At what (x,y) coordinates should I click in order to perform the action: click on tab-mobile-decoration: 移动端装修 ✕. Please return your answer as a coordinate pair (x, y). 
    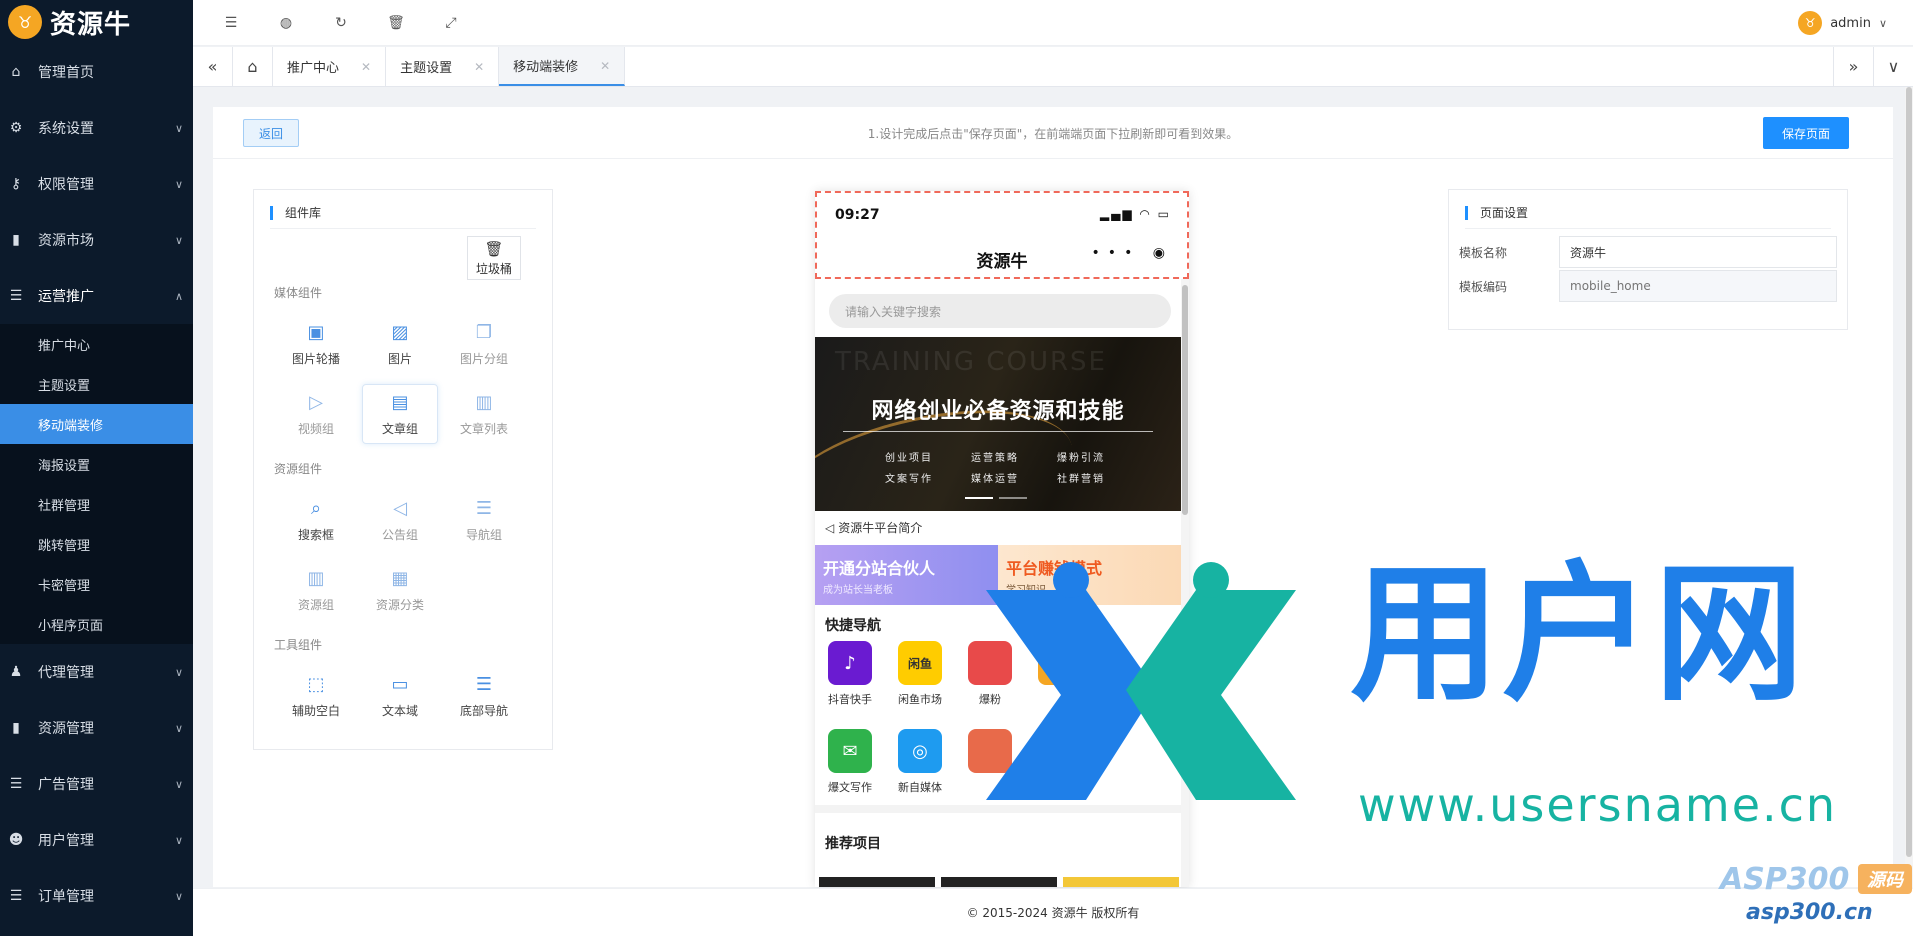
    Looking at the image, I should click on (562, 66).